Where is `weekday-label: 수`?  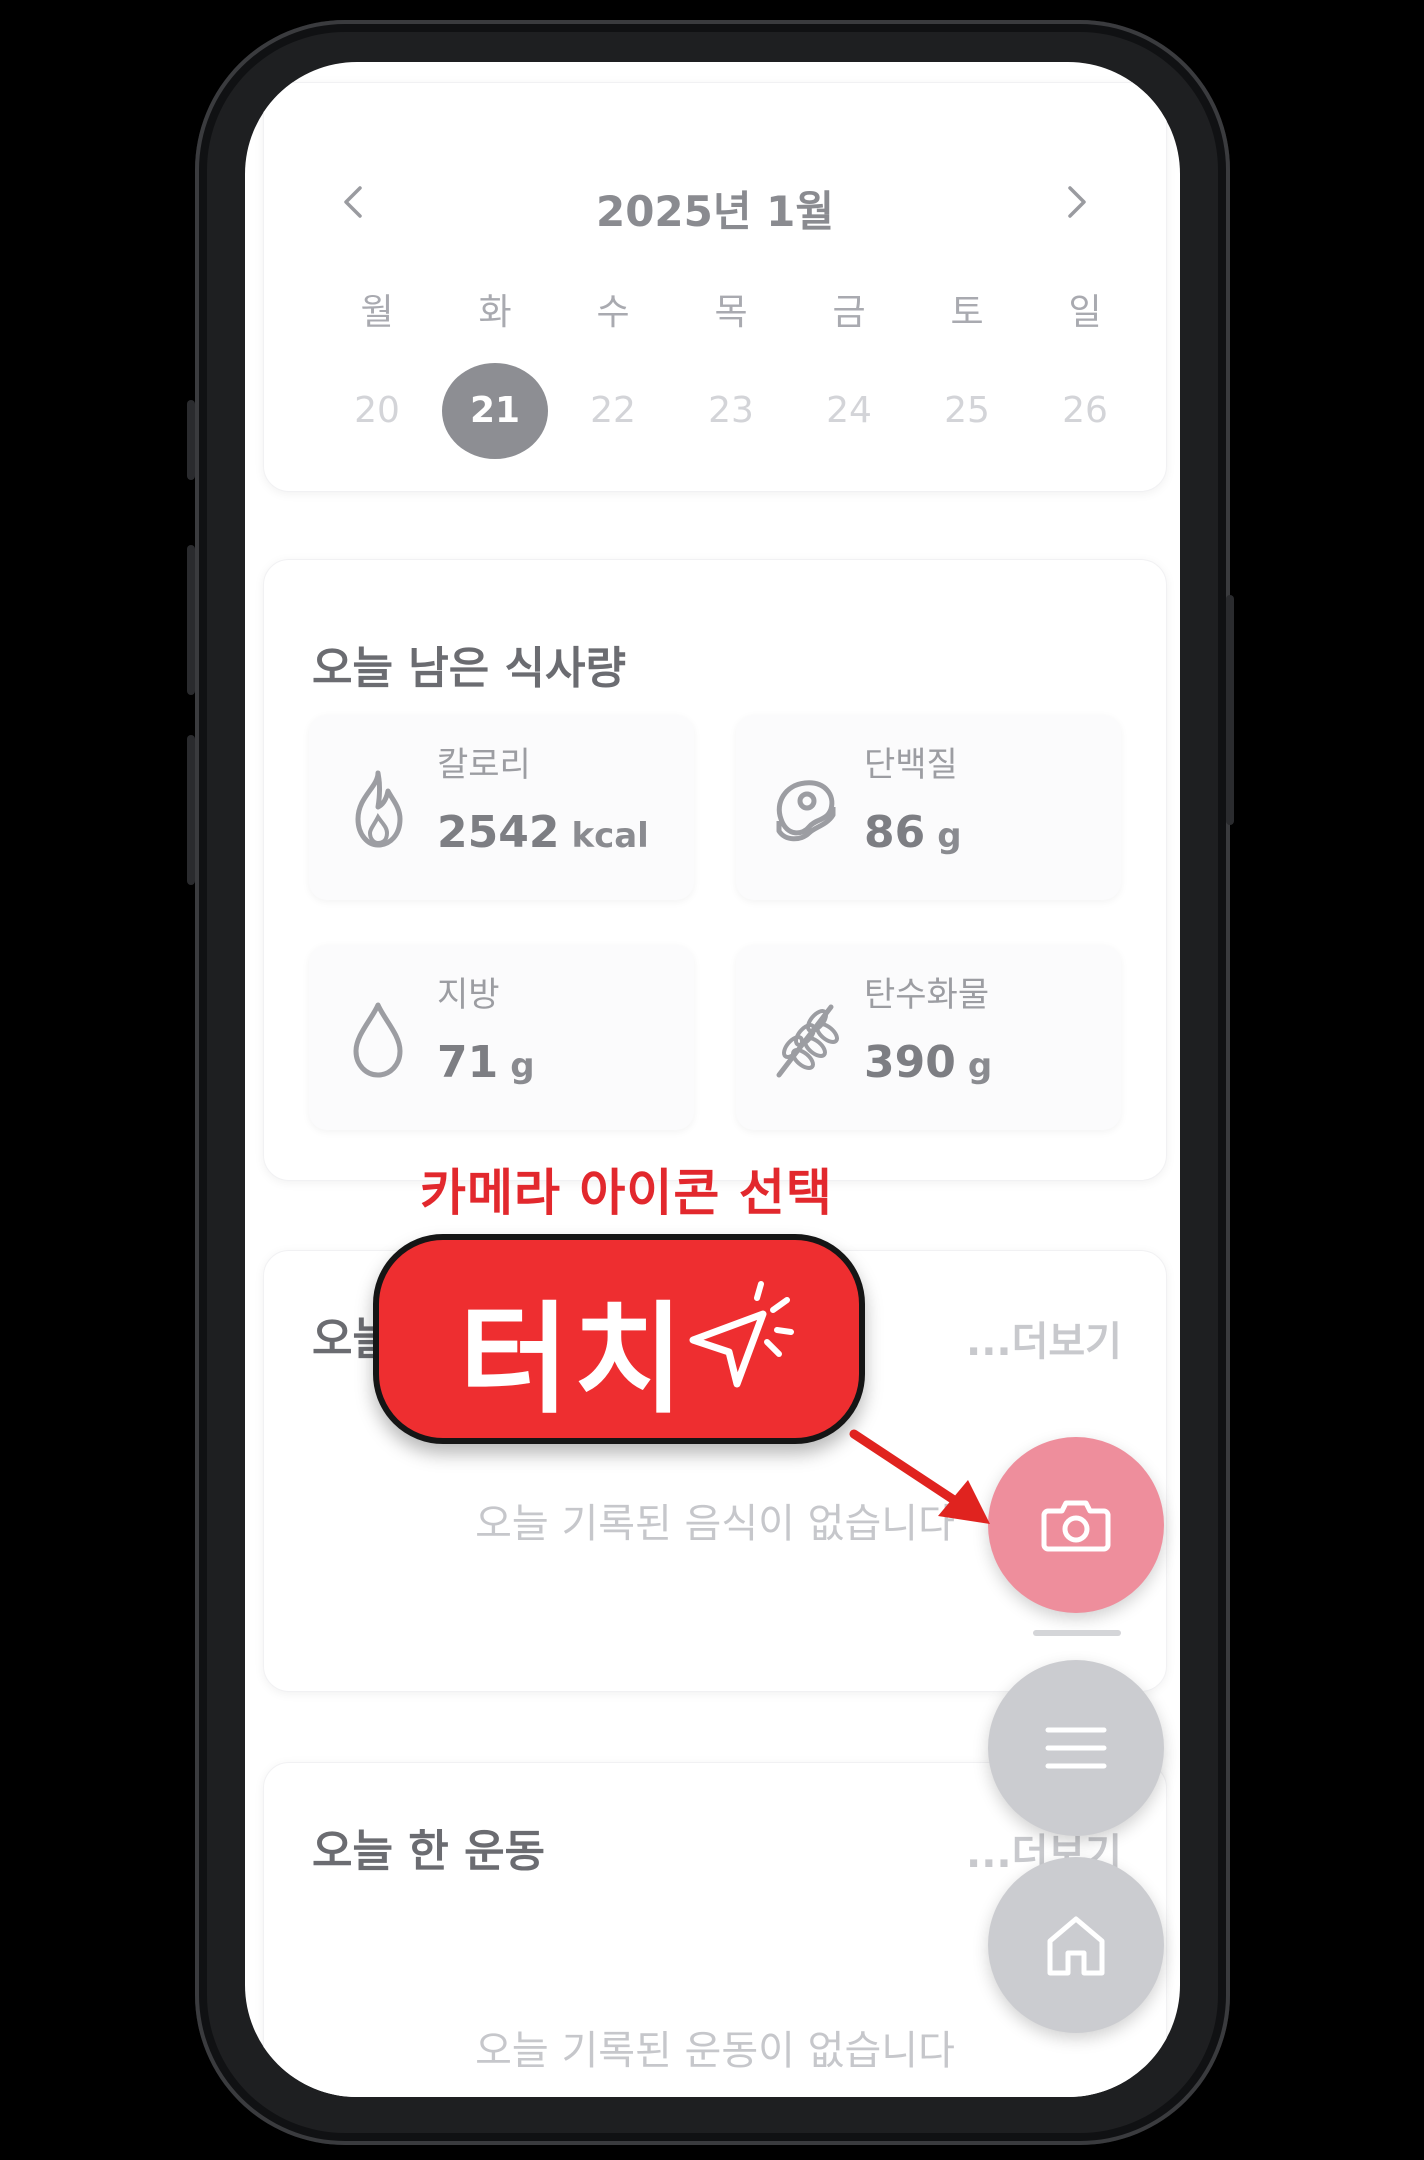 weekday-label: 수 is located at coordinates (613, 312).